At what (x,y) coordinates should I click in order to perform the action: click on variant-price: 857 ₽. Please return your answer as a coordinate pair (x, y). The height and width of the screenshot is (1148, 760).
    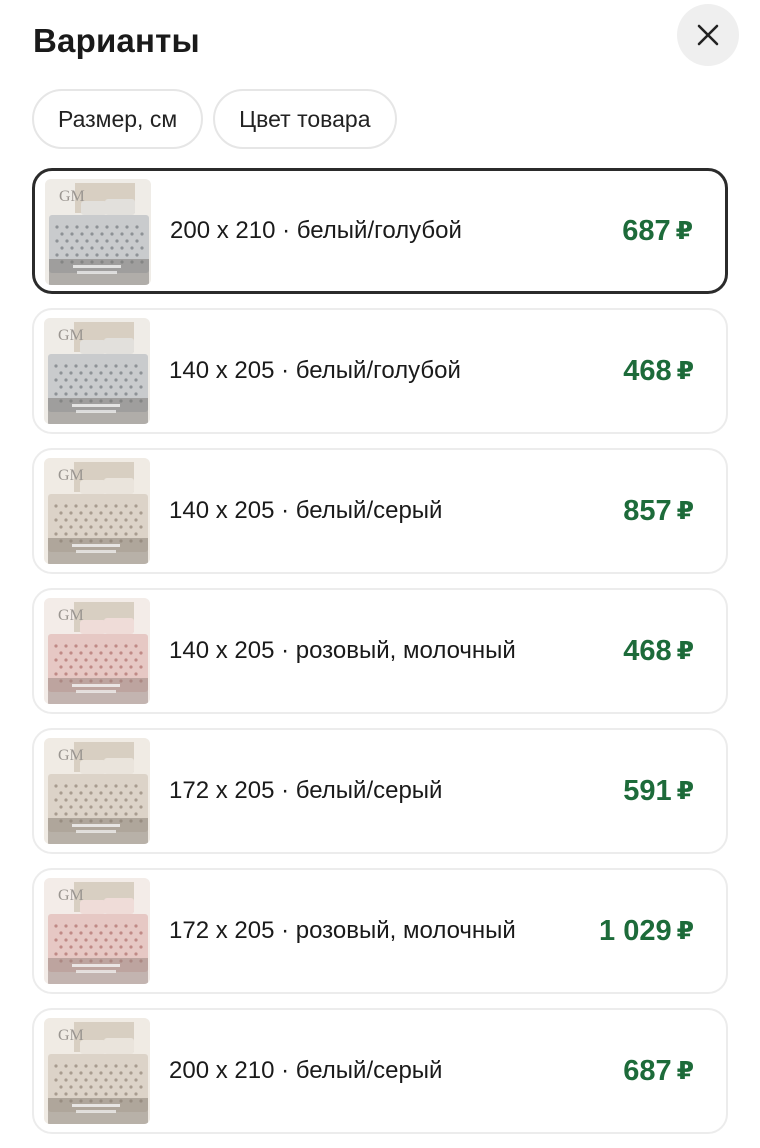
    Looking at the image, I should click on (658, 511).